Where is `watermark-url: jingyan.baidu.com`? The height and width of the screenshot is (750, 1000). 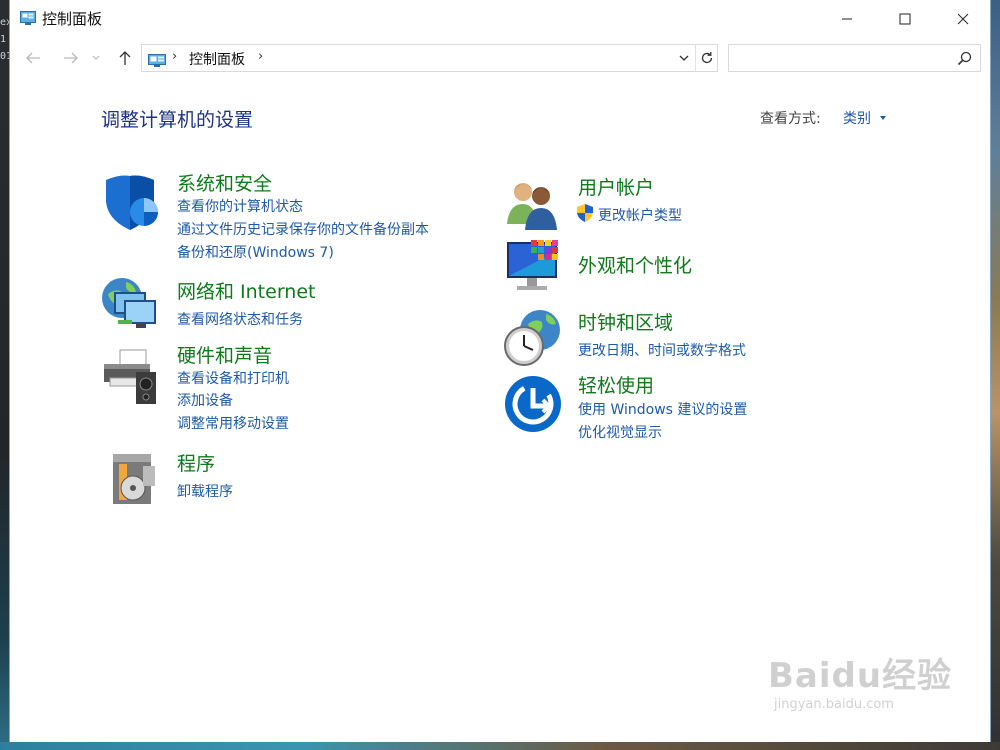
watermark-url: jingyan.baidu.com is located at coordinates (834, 704).